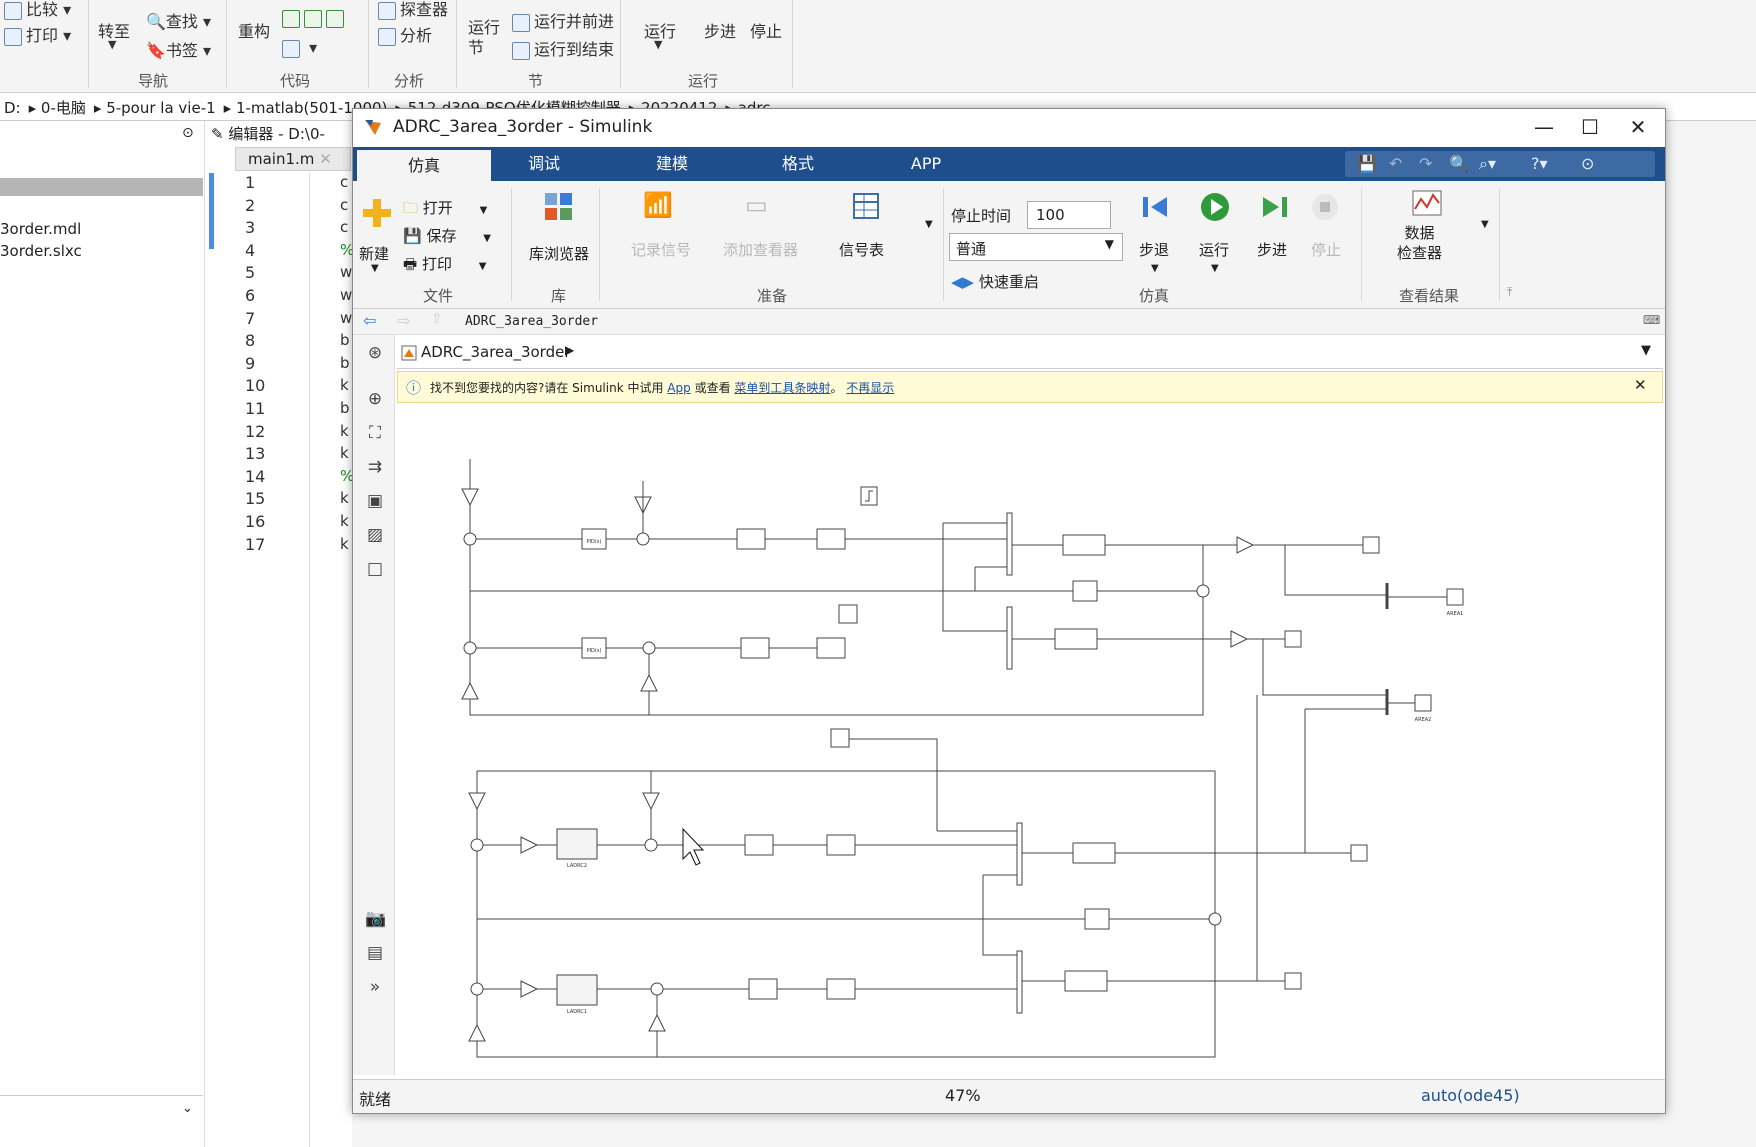 This screenshot has height=1147, width=1756. Describe the element at coordinates (766, 30) in the screenshot. I see `stop-button: 停止` at that location.